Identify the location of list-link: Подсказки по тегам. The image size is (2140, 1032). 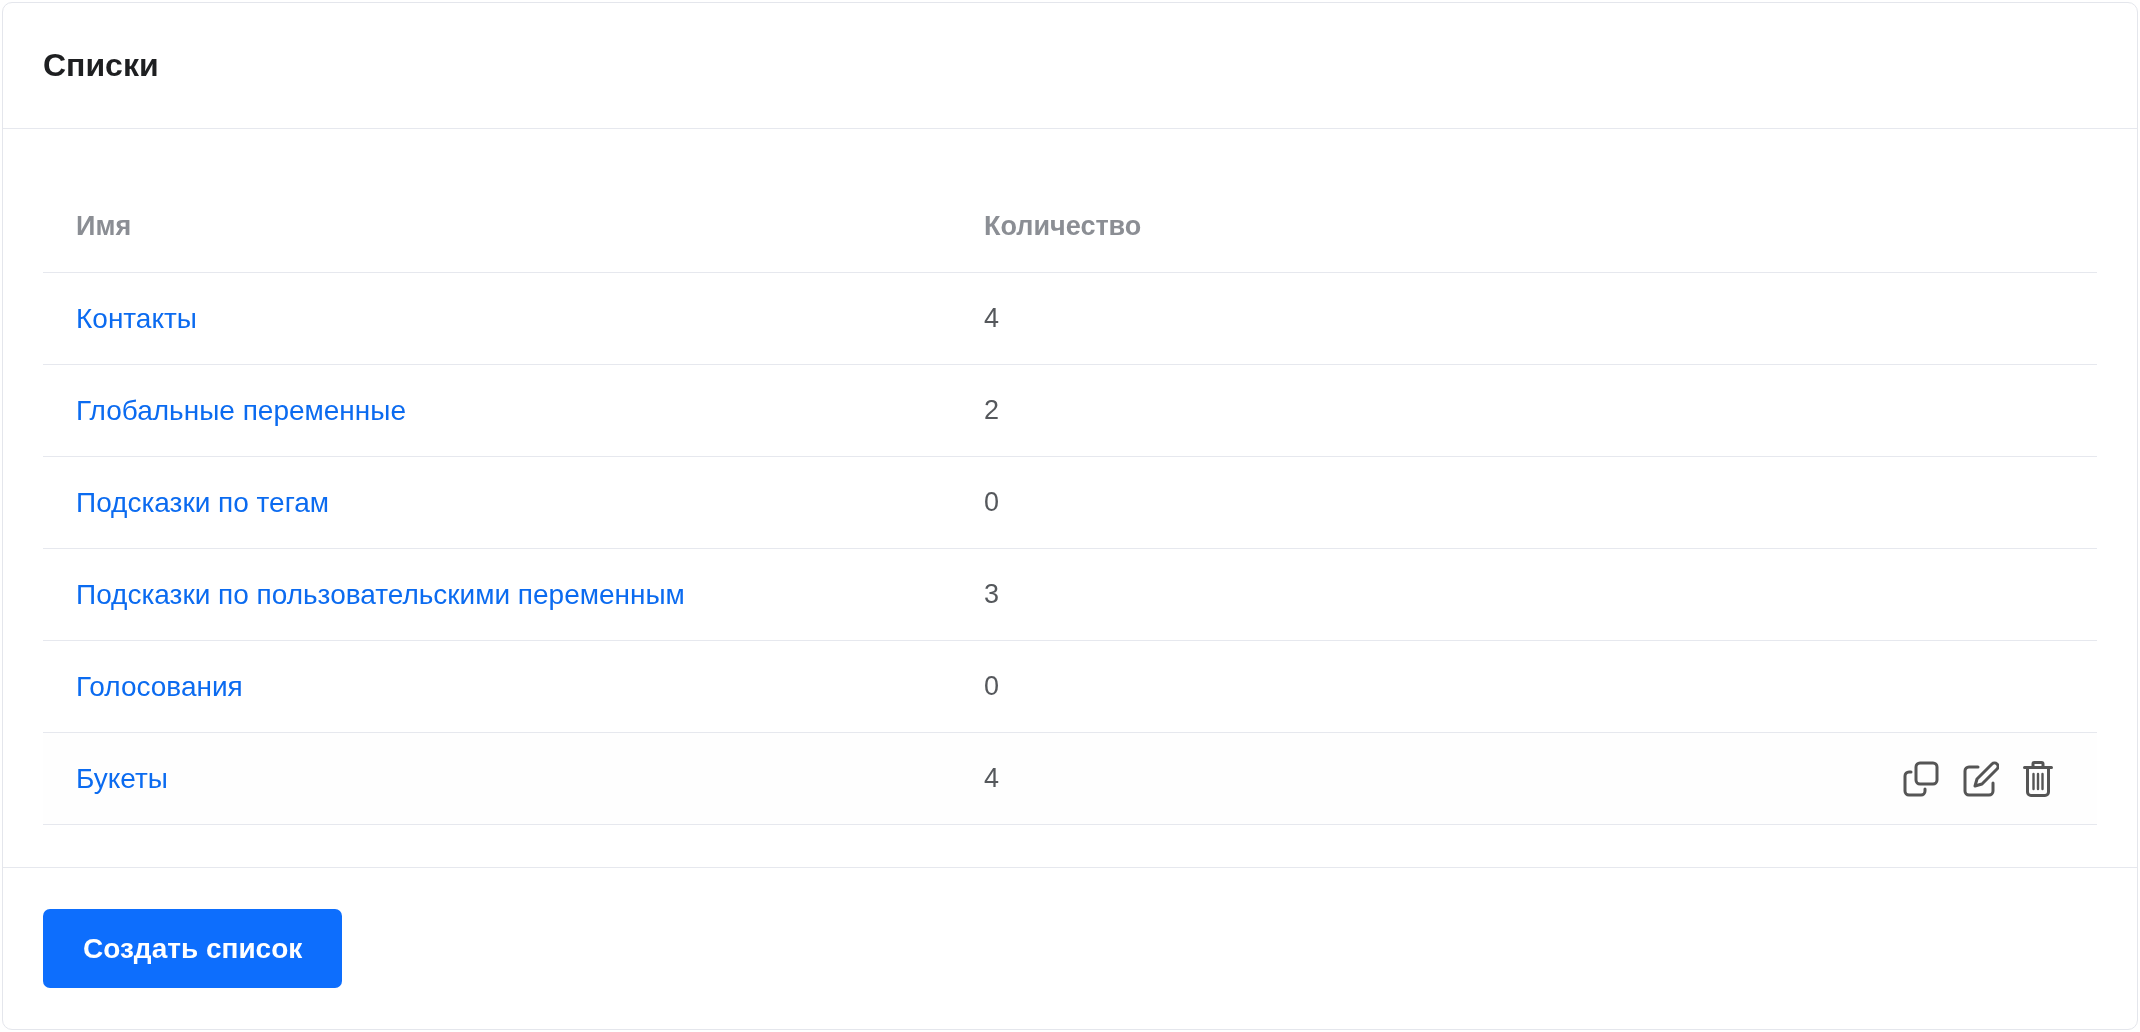
(203, 502).